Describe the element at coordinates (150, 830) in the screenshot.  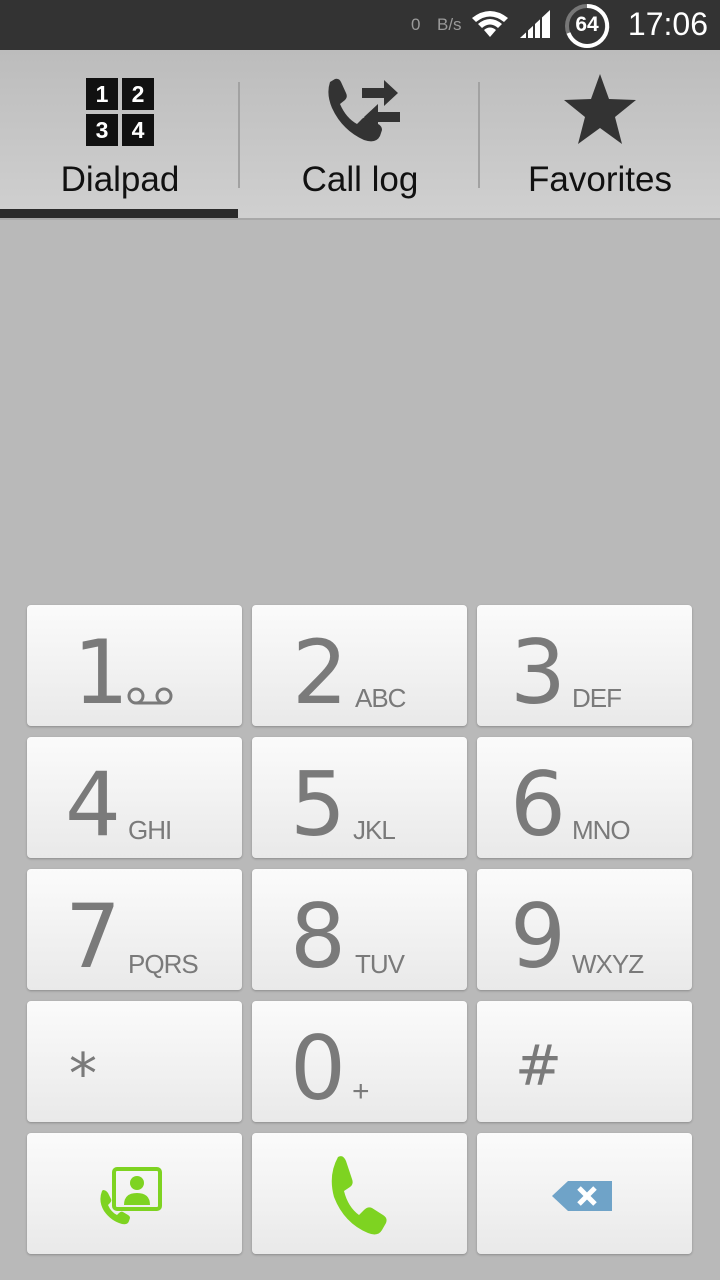
I see `key-letters: GHI` at that location.